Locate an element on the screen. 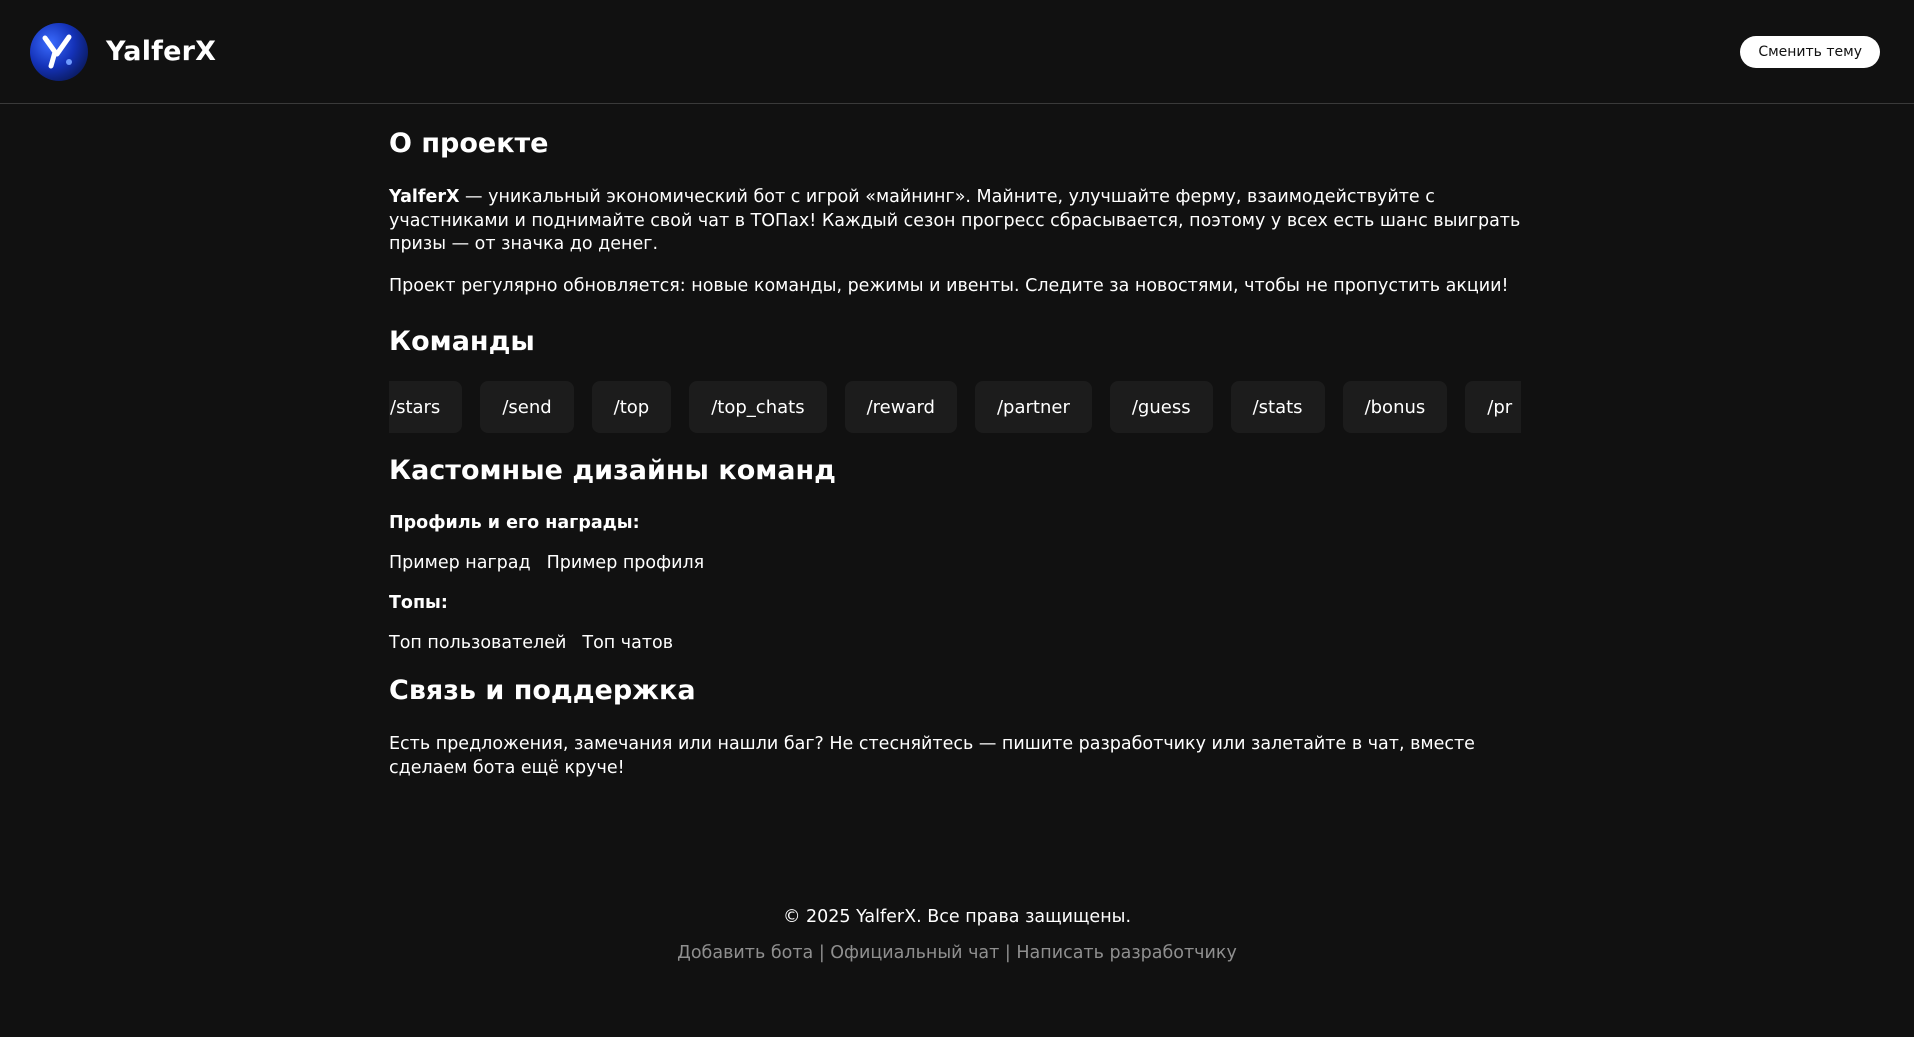  logo-icon is located at coordinates (59, 51).